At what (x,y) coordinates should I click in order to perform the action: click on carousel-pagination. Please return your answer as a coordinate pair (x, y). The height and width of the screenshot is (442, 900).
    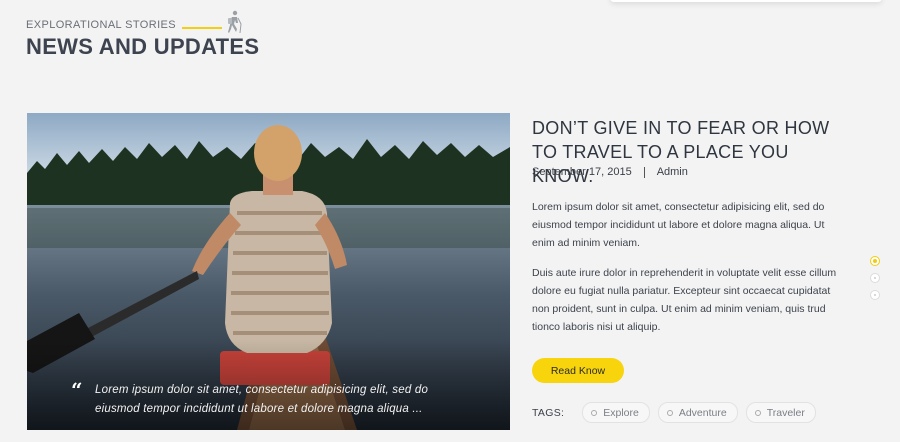
    Looking at the image, I should click on (875, 278).